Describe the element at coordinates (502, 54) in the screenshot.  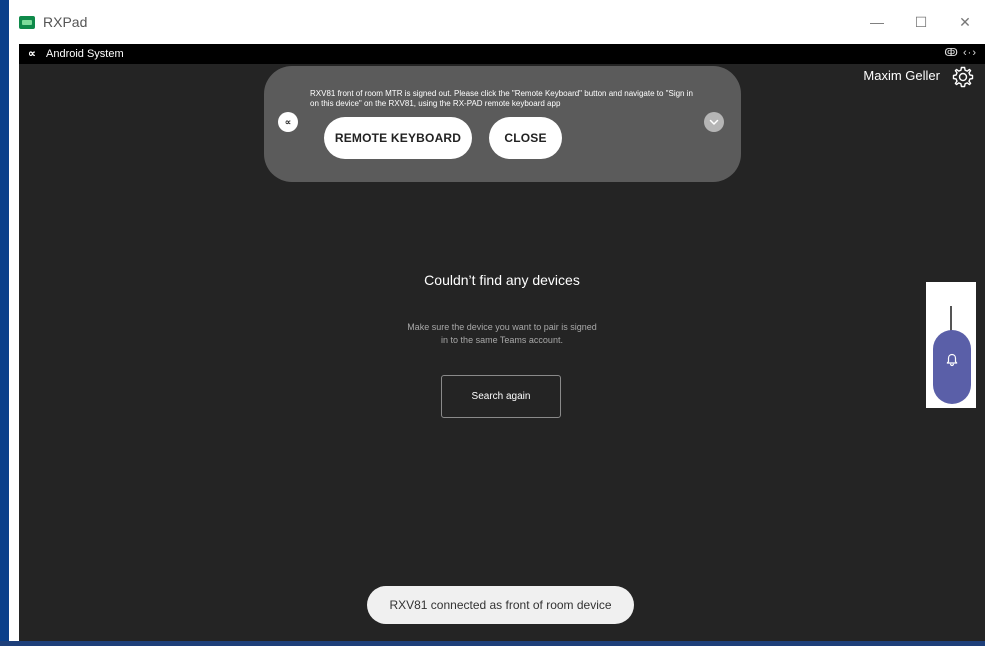
I see `android-status-bar: ∝ Android System ↂ ‹·›` at that location.